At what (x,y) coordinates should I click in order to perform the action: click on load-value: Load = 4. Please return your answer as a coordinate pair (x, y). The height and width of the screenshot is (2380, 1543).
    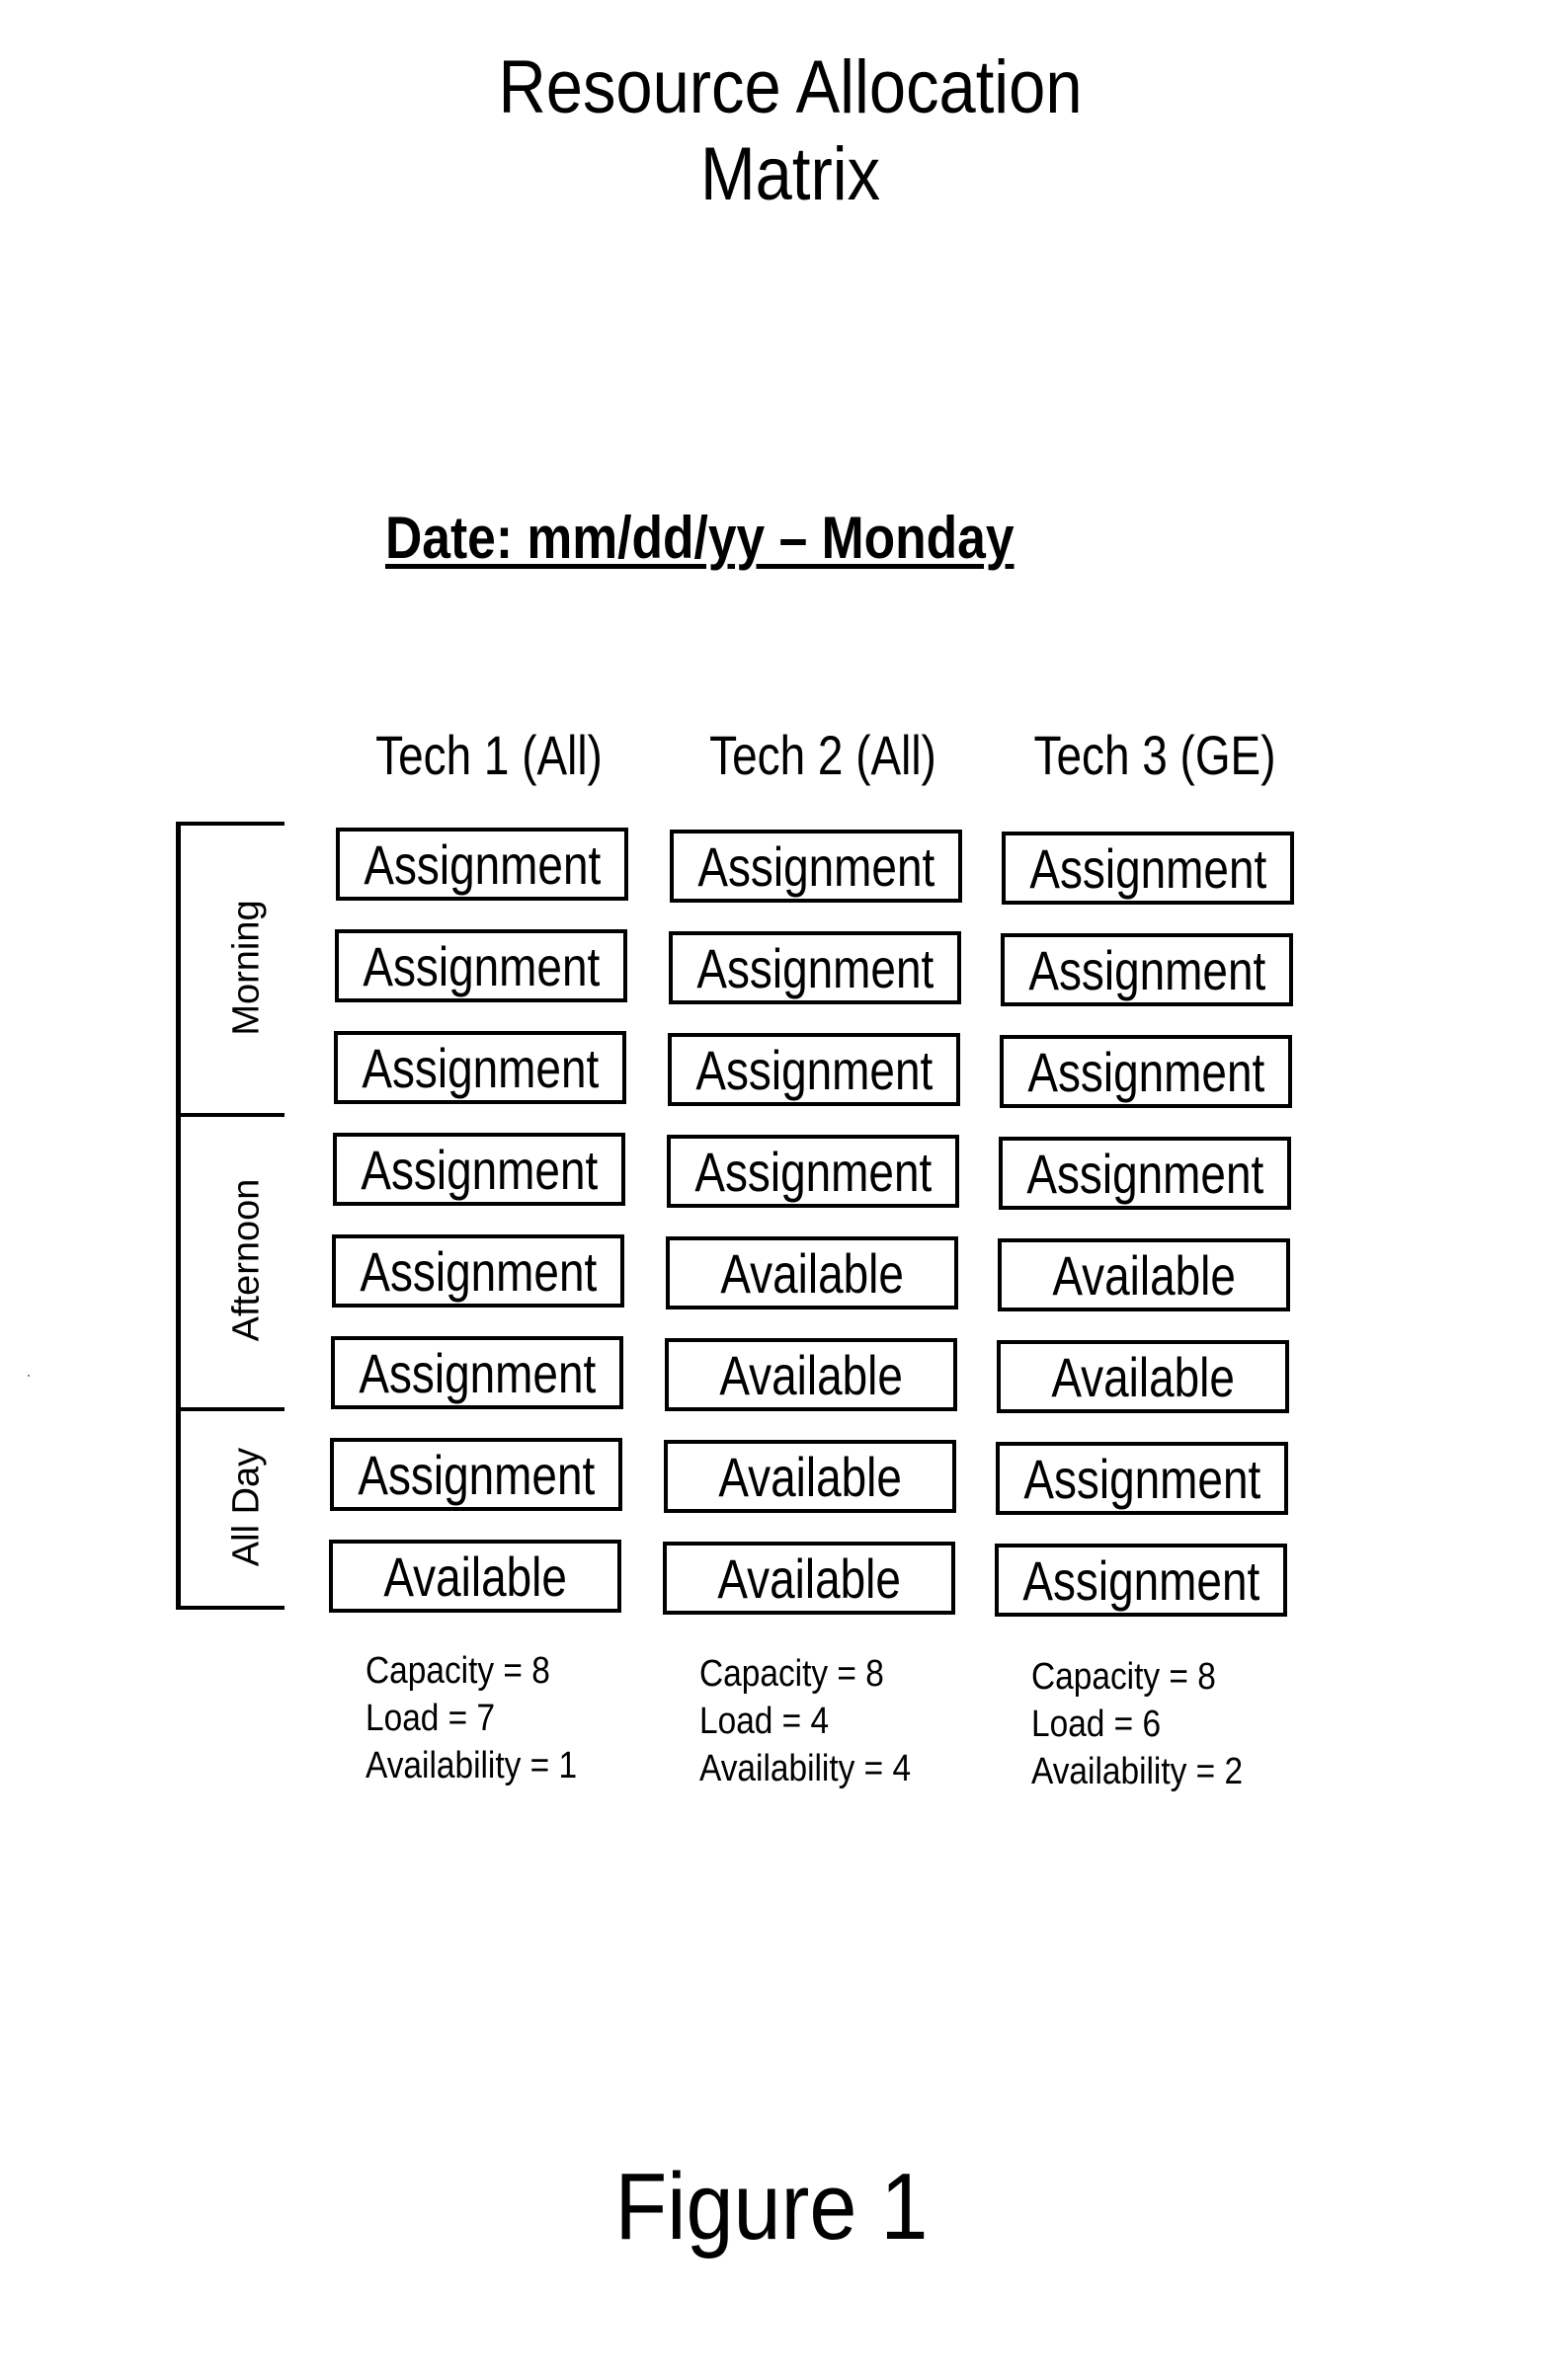
    Looking at the image, I should click on (764, 1721).